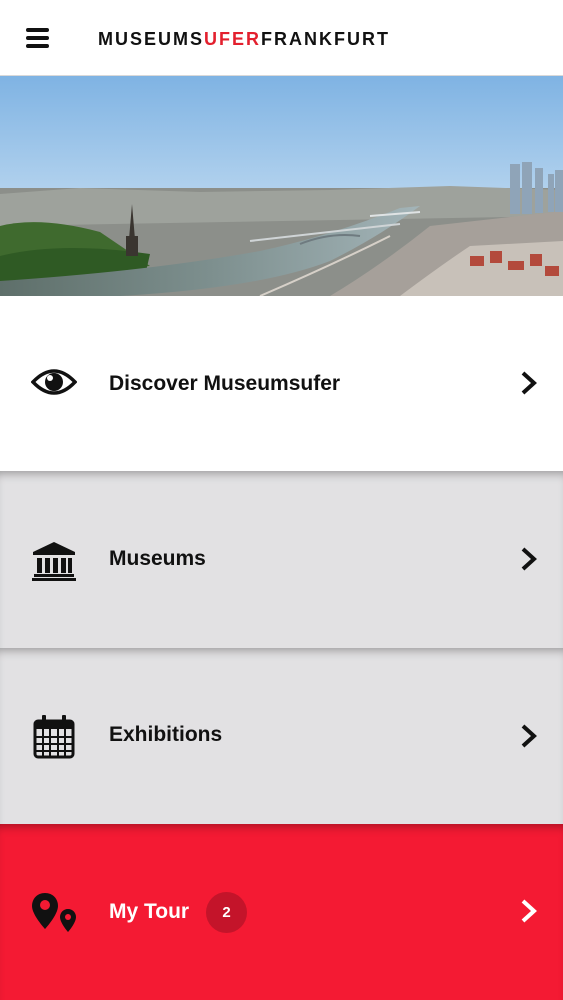  What do you see at coordinates (226, 912) in the screenshot?
I see `tour-count-badge: 2` at bounding box center [226, 912].